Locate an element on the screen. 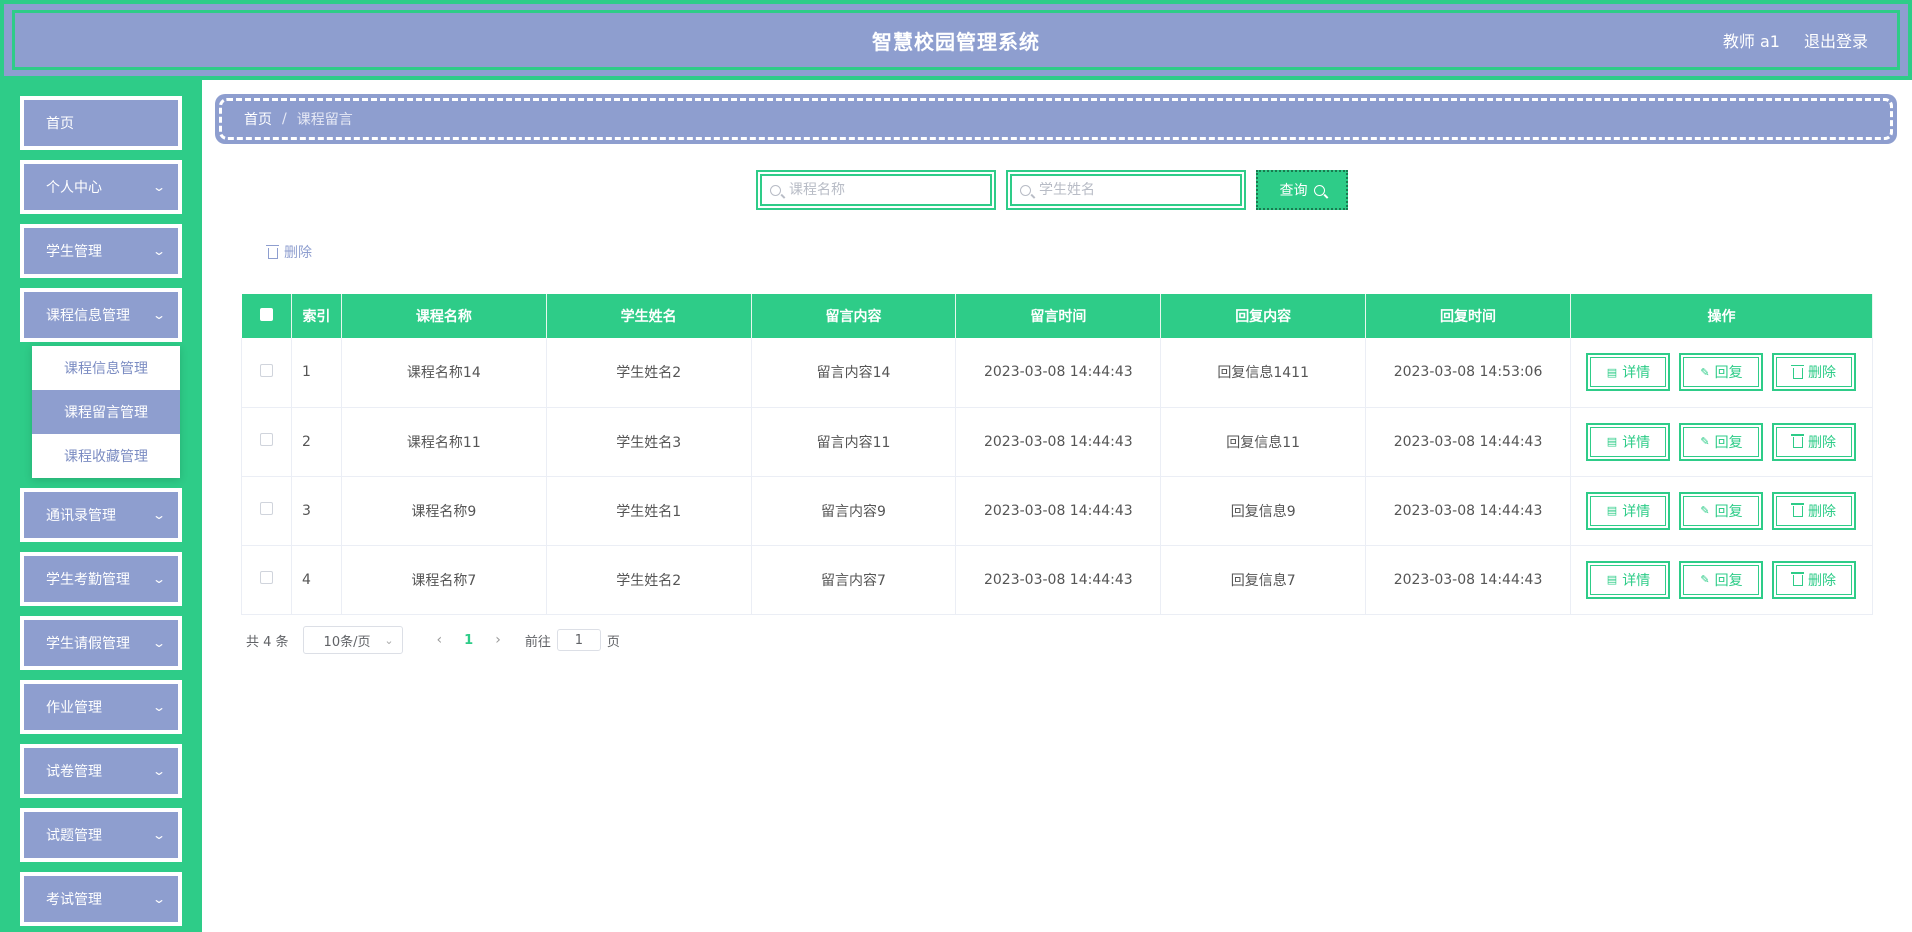 The height and width of the screenshot is (932, 1912). header-frame: 智慧校园管理系统 is located at coordinates (956, 40).